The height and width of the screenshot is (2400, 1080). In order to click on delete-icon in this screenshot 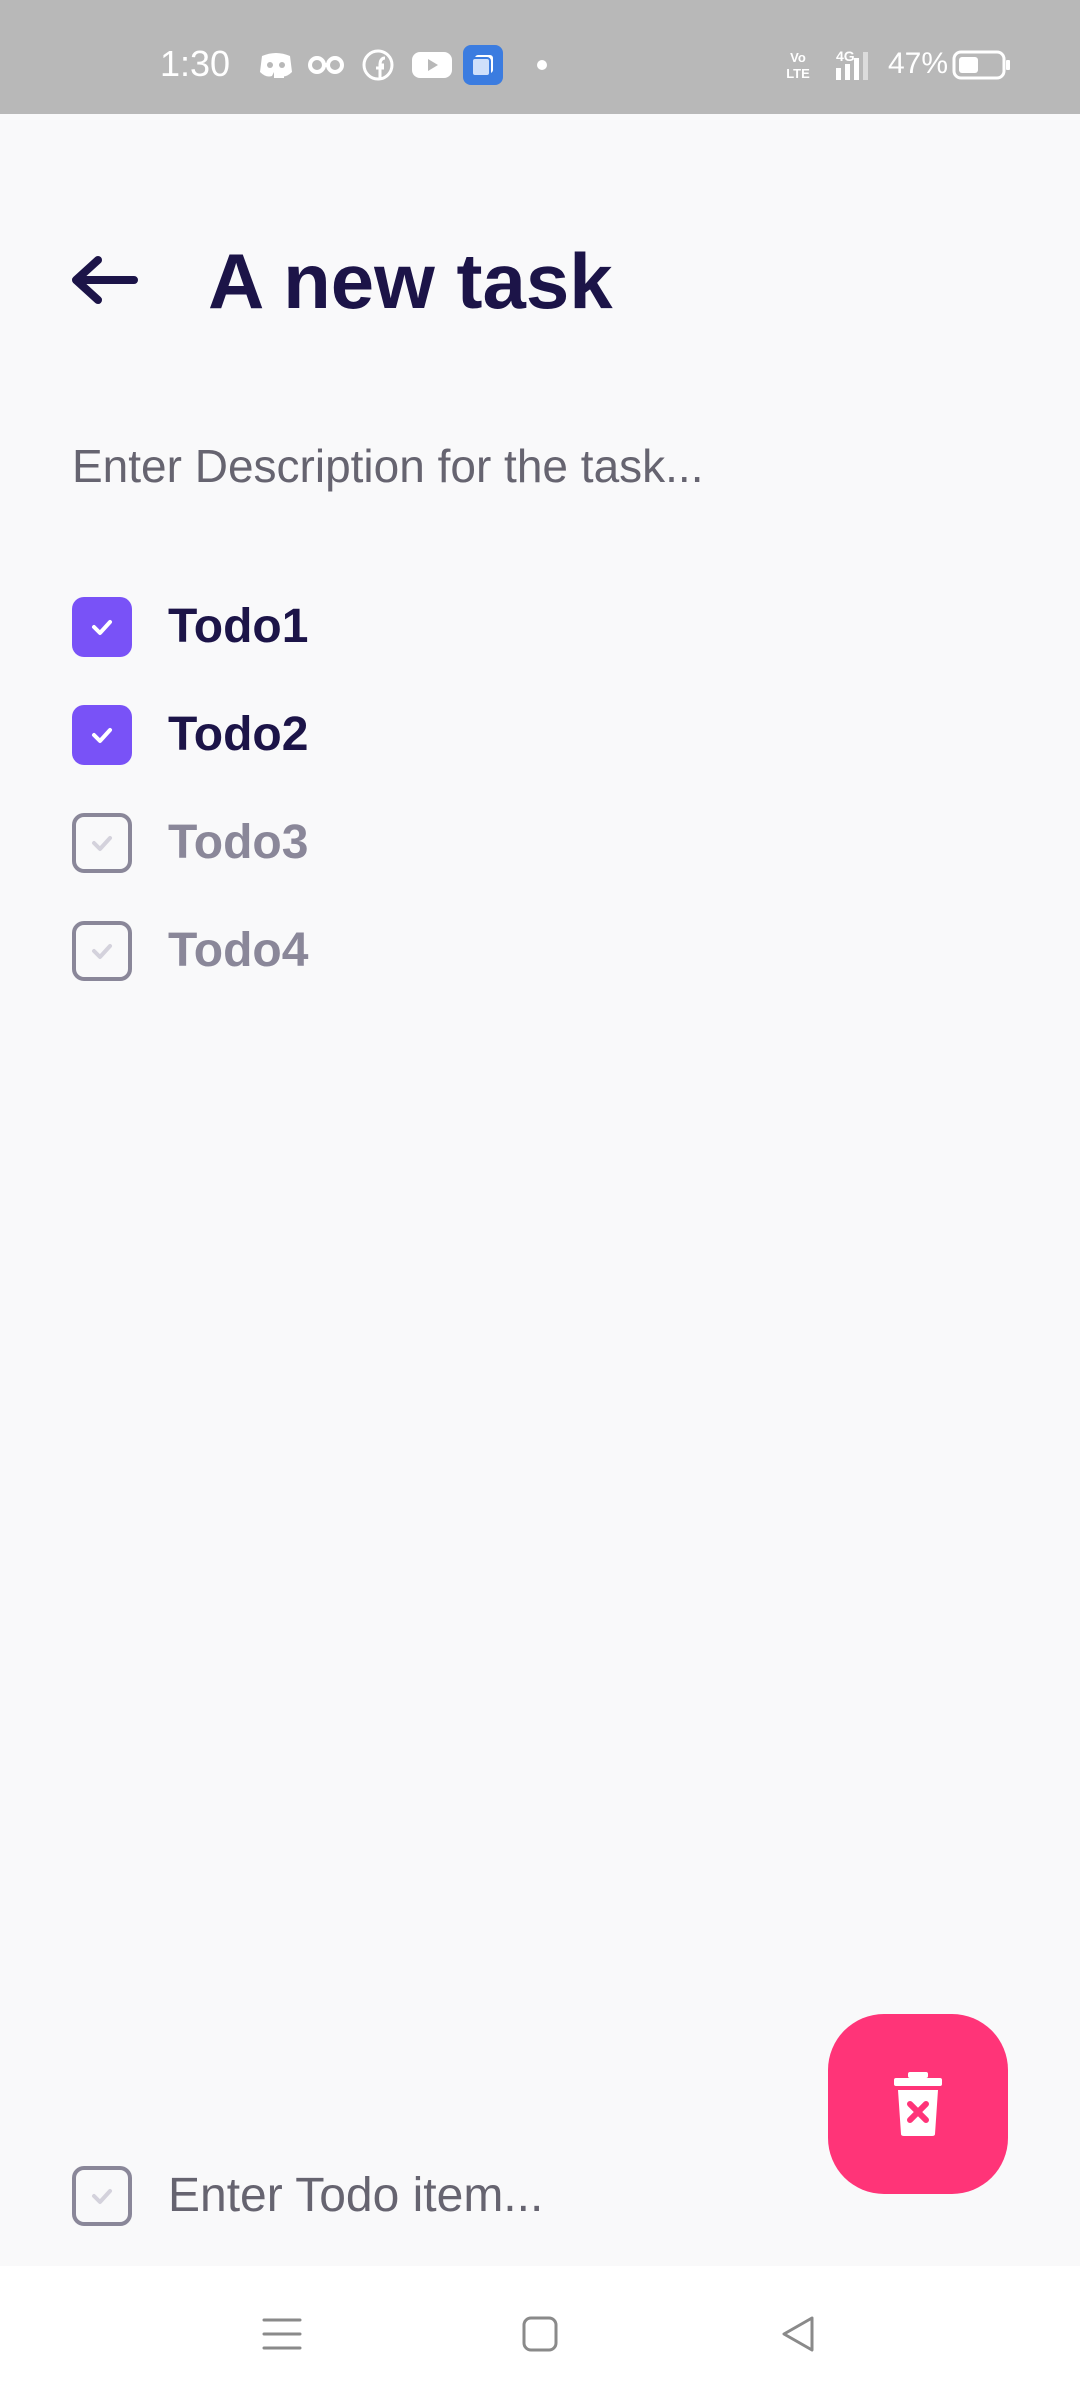, I will do `click(918, 2104)`.